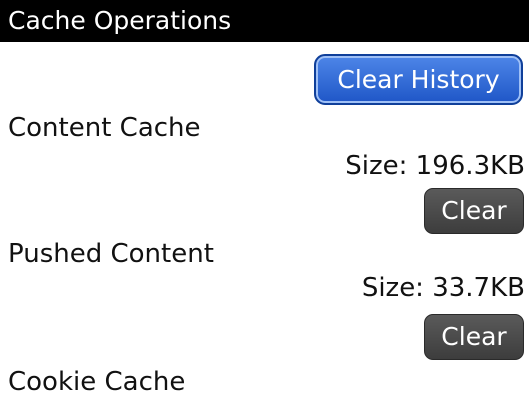 The image size is (529, 398). What do you see at coordinates (418, 79) in the screenshot?
I see `clear-history-button: Clear History` at bounding box center [418, 79].